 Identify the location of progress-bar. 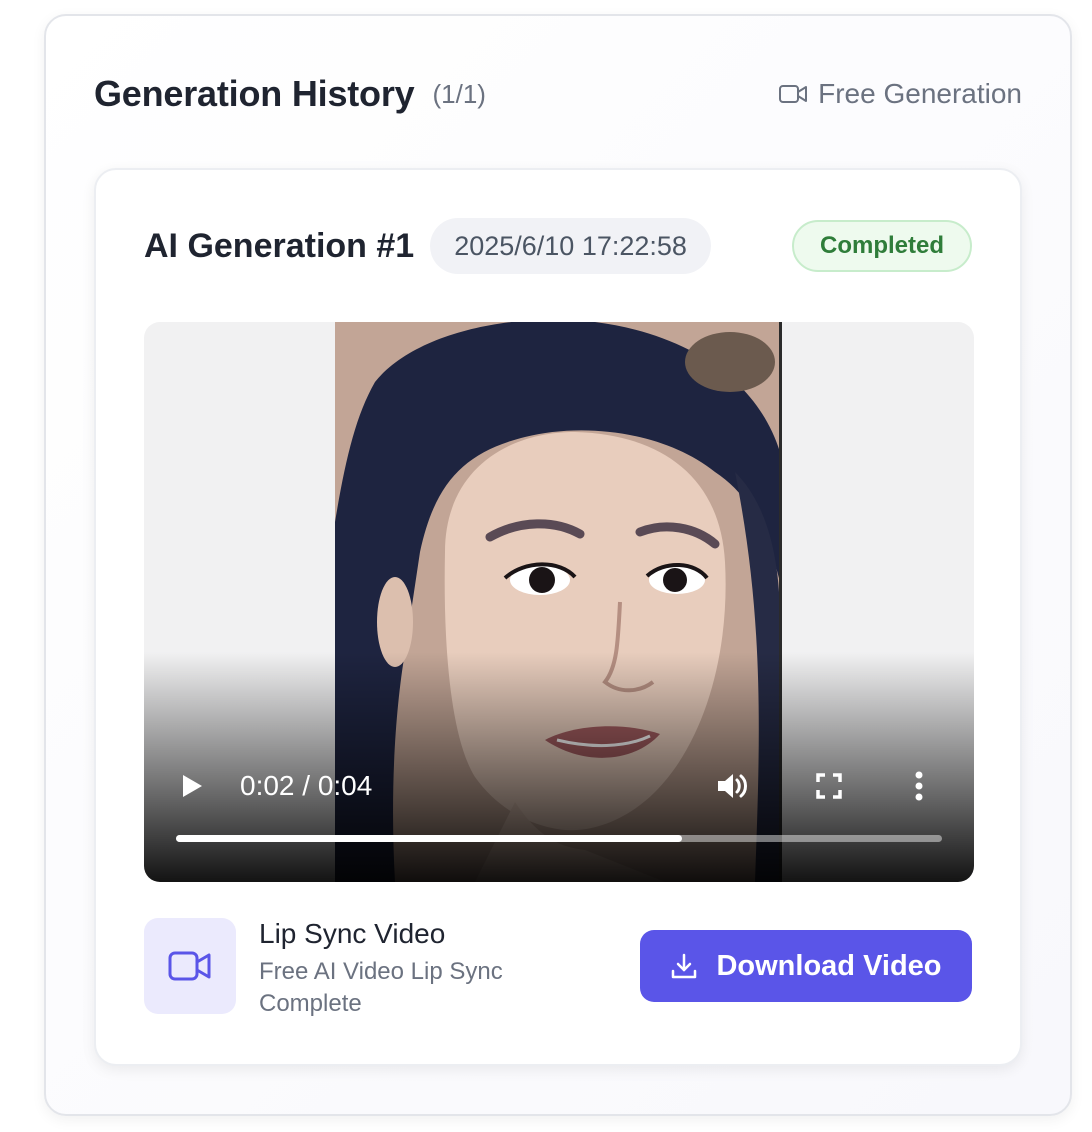
(559, 838).